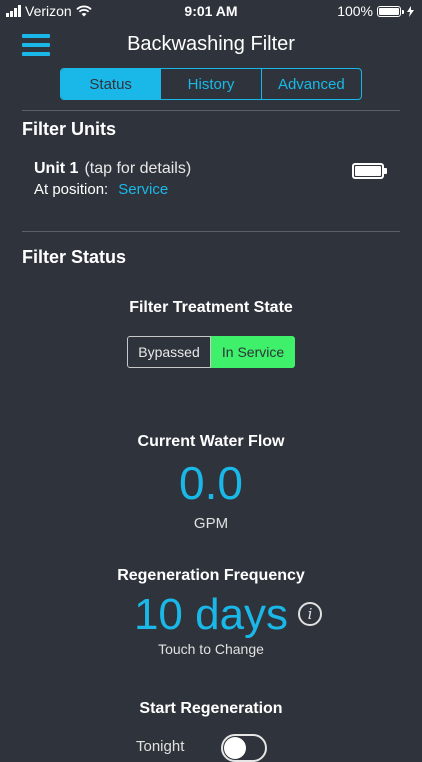  What do you see at coordinates (211, 483) in the screenshot?
I see `water-flow-value: 0.0` at bounding box center [211, 483].